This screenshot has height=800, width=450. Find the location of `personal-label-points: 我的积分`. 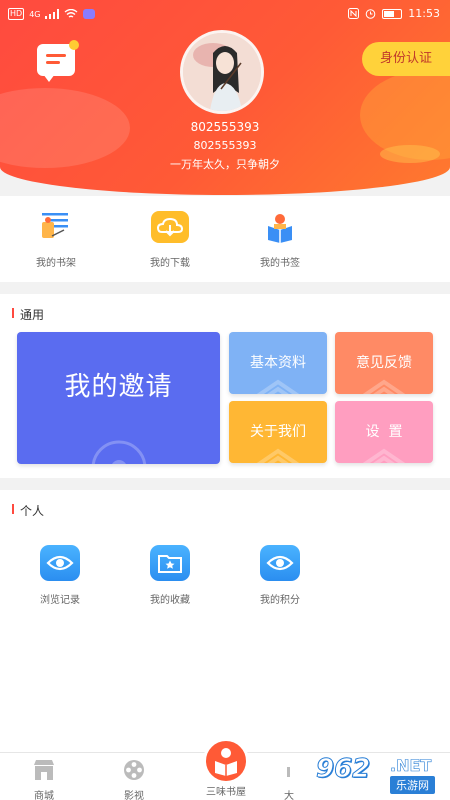

personal-label-points: 我的积分 is located at coordinates (280, 600).